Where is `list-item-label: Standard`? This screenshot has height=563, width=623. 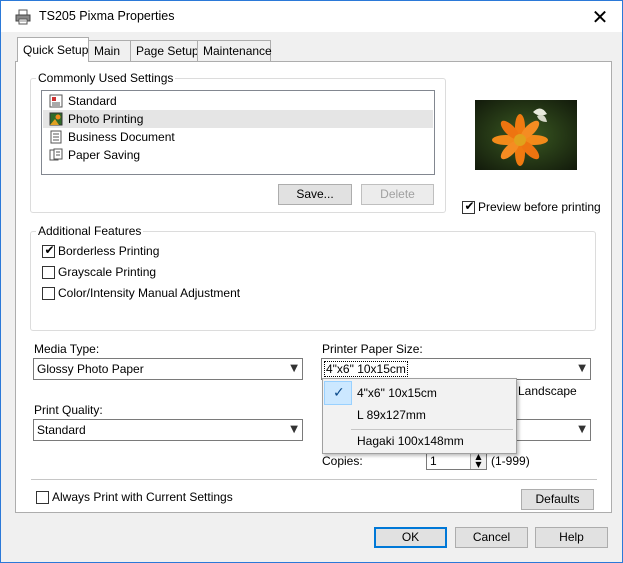
list-item-label: Standard is located at coordinates (92, 101).